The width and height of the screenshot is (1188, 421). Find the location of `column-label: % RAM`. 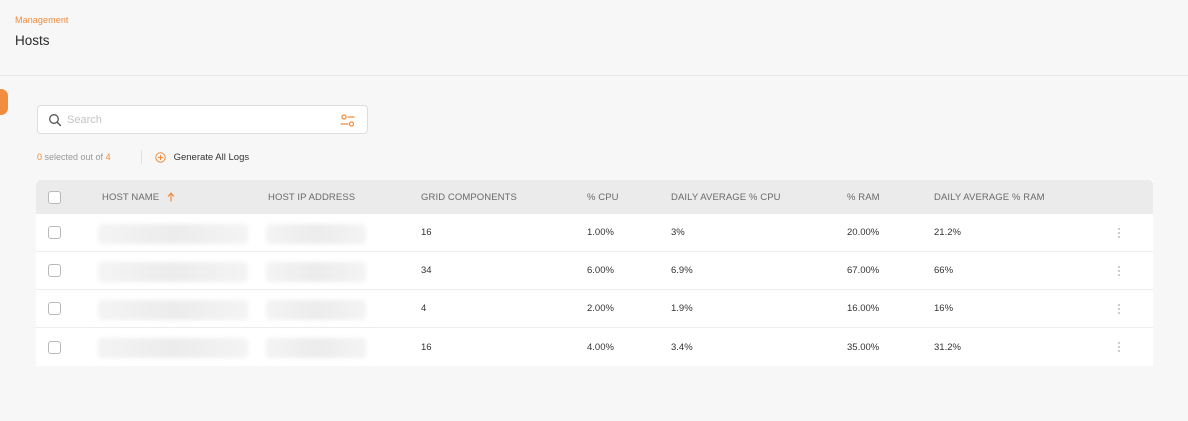

column-label: % RAM is located at coordinates (863, 197).